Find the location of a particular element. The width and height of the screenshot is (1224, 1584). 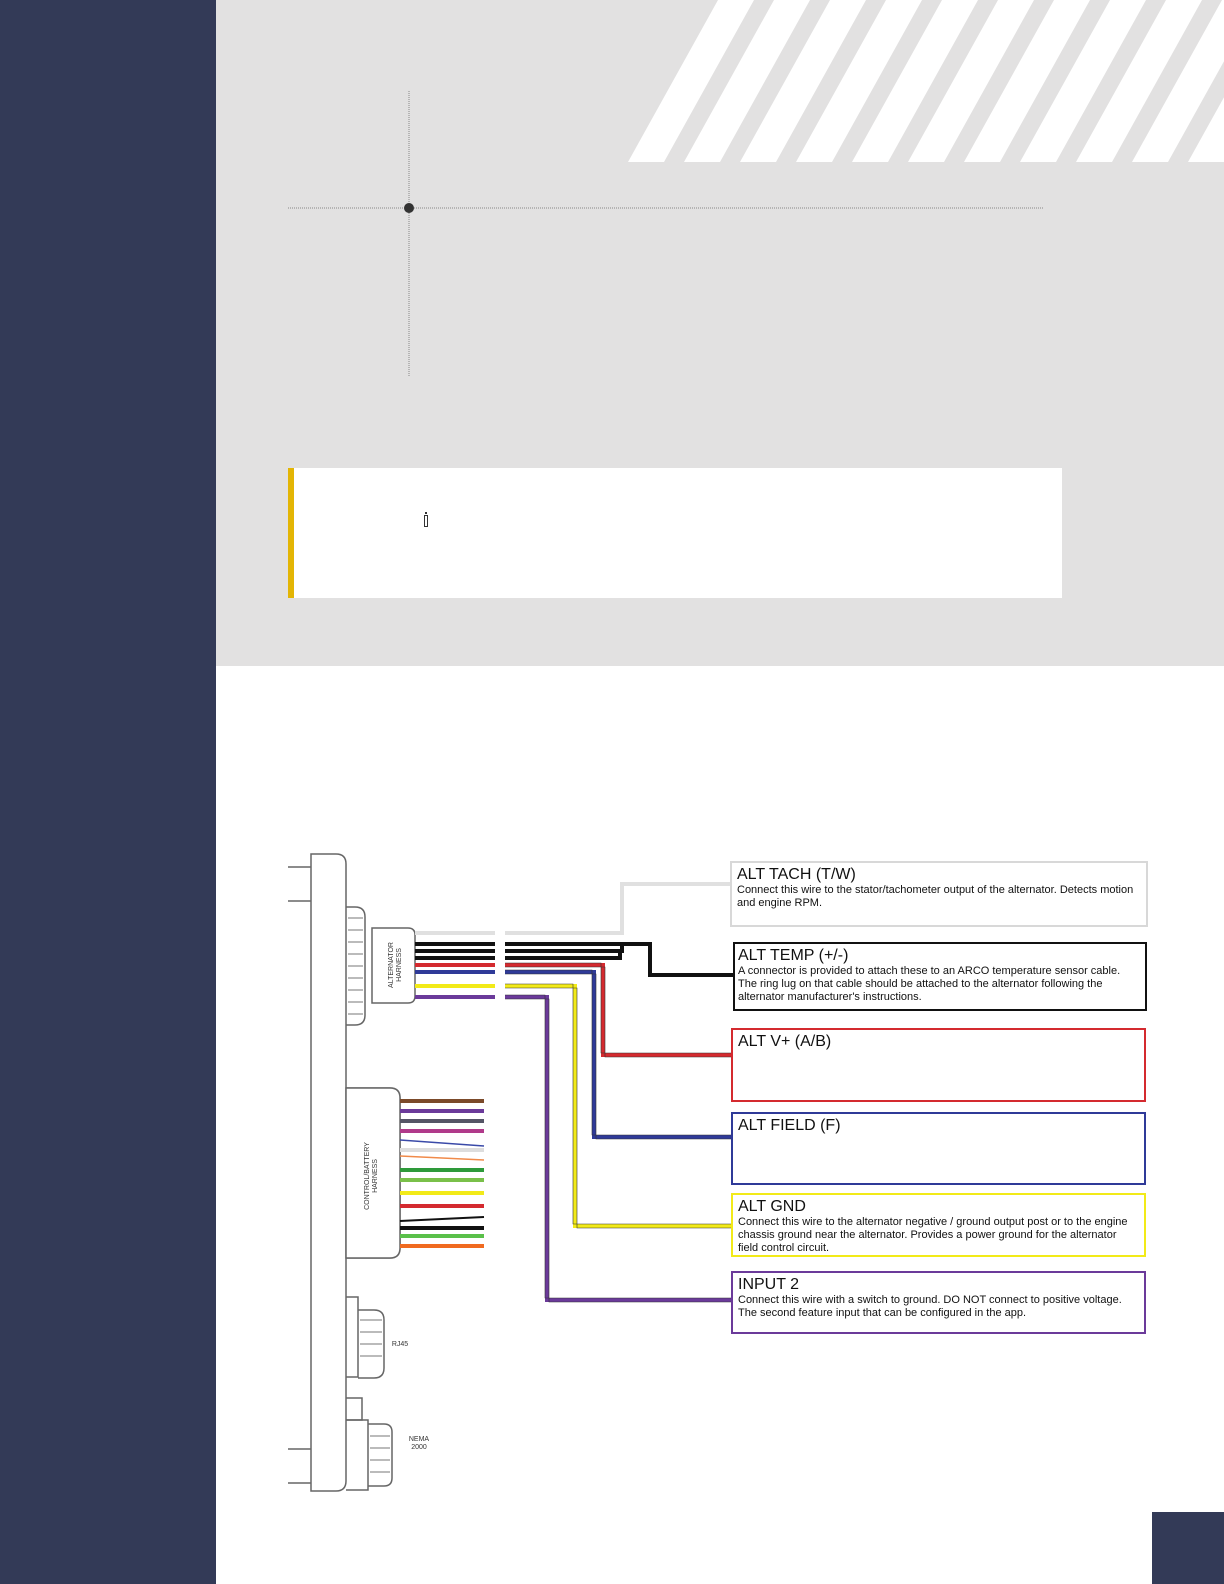

alt-field-box: ALT FIELD (F) is located at coordinates (938, 1148).